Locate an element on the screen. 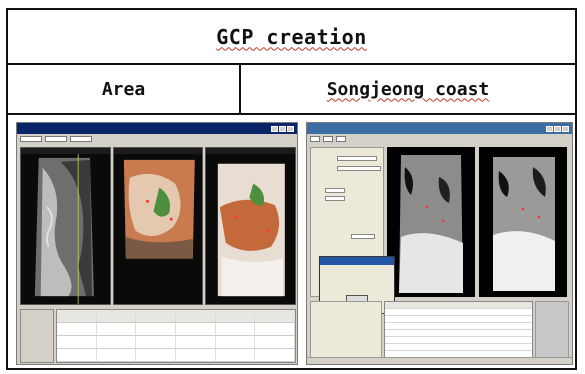  grayscale-satellite-image is located at coordinates (65, 228).